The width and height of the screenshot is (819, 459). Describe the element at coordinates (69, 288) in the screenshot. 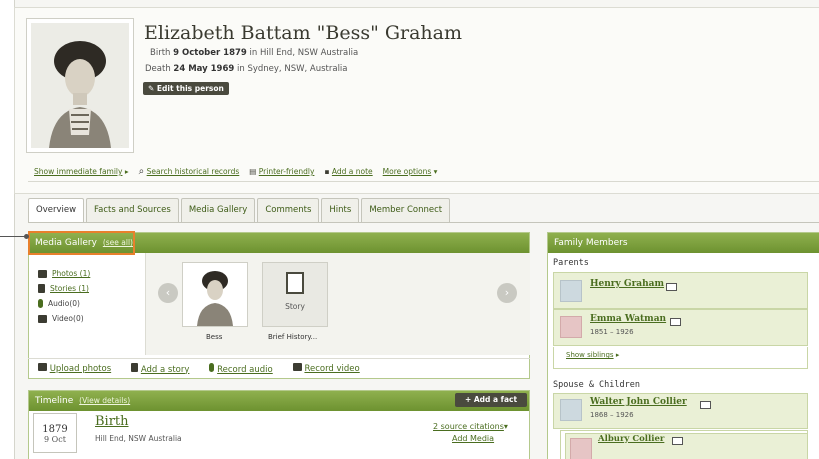

I see `media-stories-label: Stories (1)` at that location.